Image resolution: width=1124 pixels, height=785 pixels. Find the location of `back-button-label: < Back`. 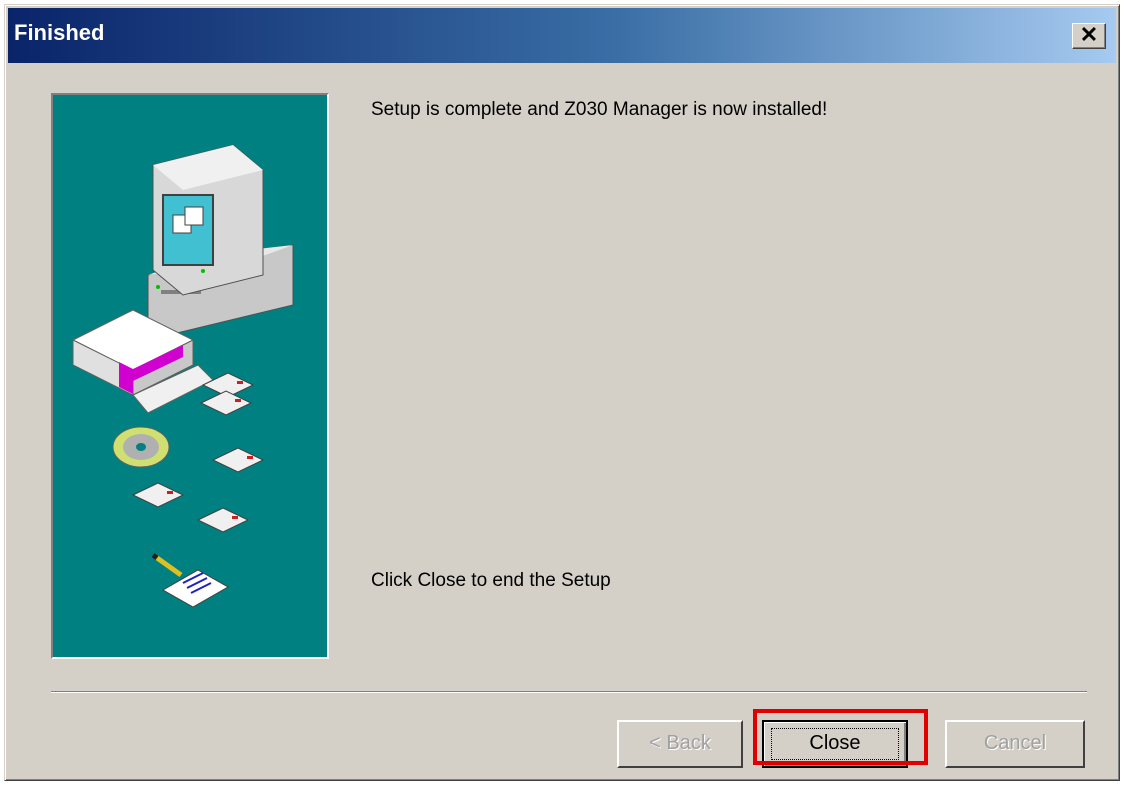

back-button-label: < Back is located at coordinates (680, 743).